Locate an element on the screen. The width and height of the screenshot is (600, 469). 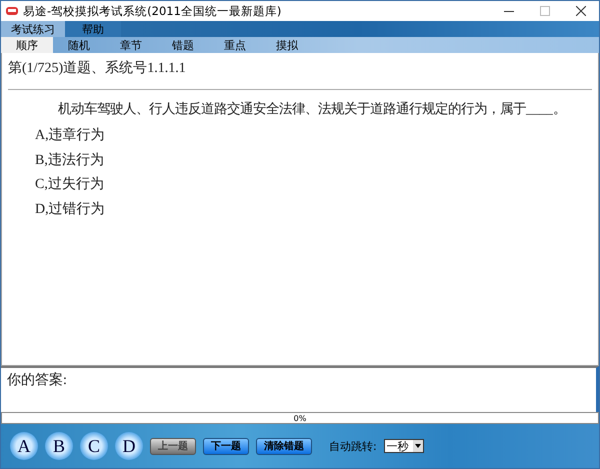
tab: 章节 is located at coordinates (131, 45).